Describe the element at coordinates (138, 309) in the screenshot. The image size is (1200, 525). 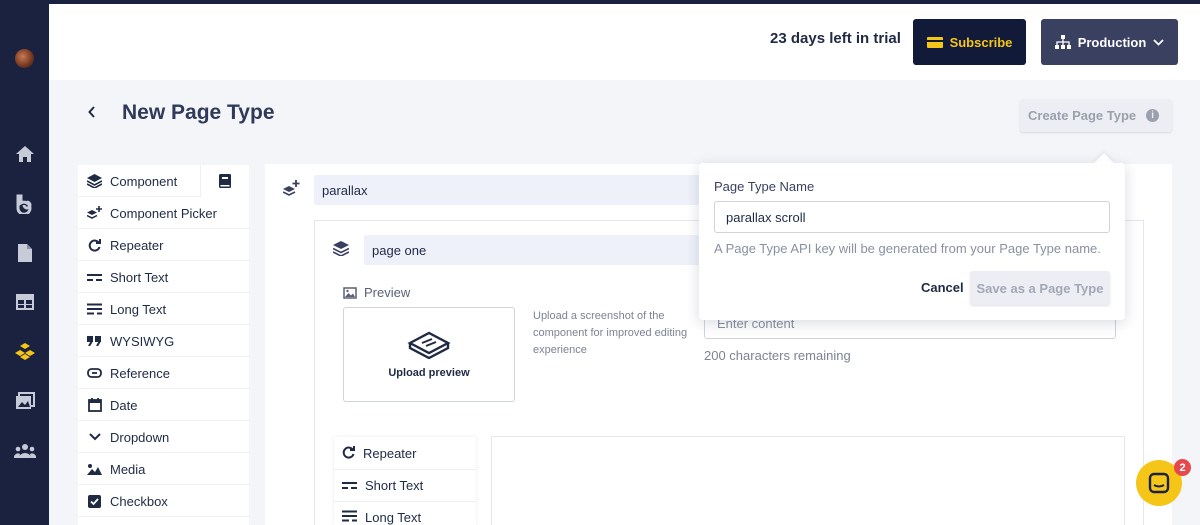
I see `palette-item-label: Long Text` at that location.